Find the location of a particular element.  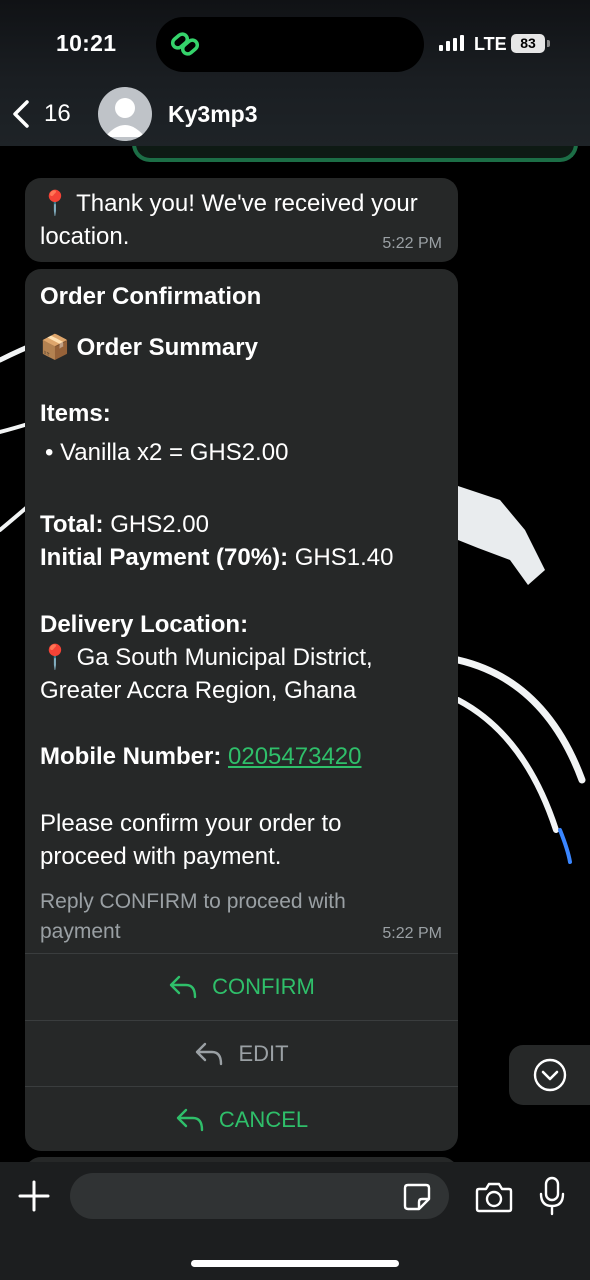

phone-link: 0205473420 is located at coordinates (294, 756).